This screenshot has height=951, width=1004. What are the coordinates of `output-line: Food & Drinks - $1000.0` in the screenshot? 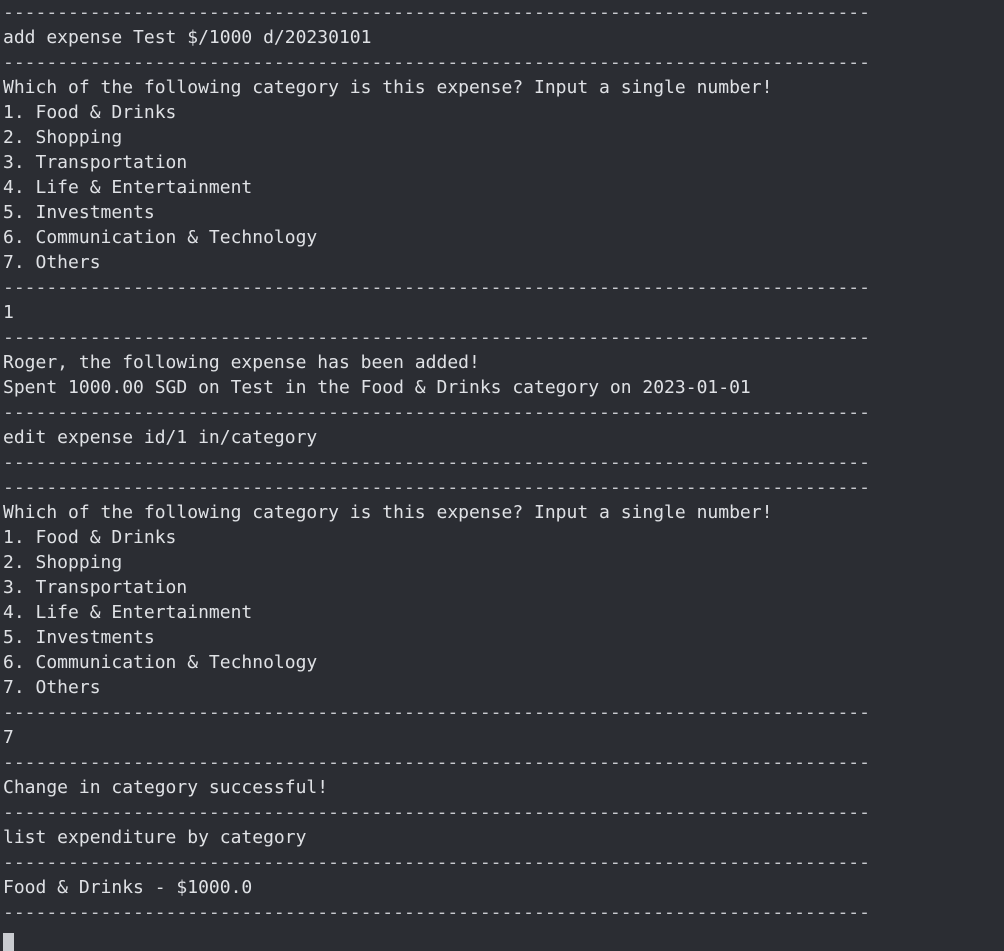 It's located at (128, 887).